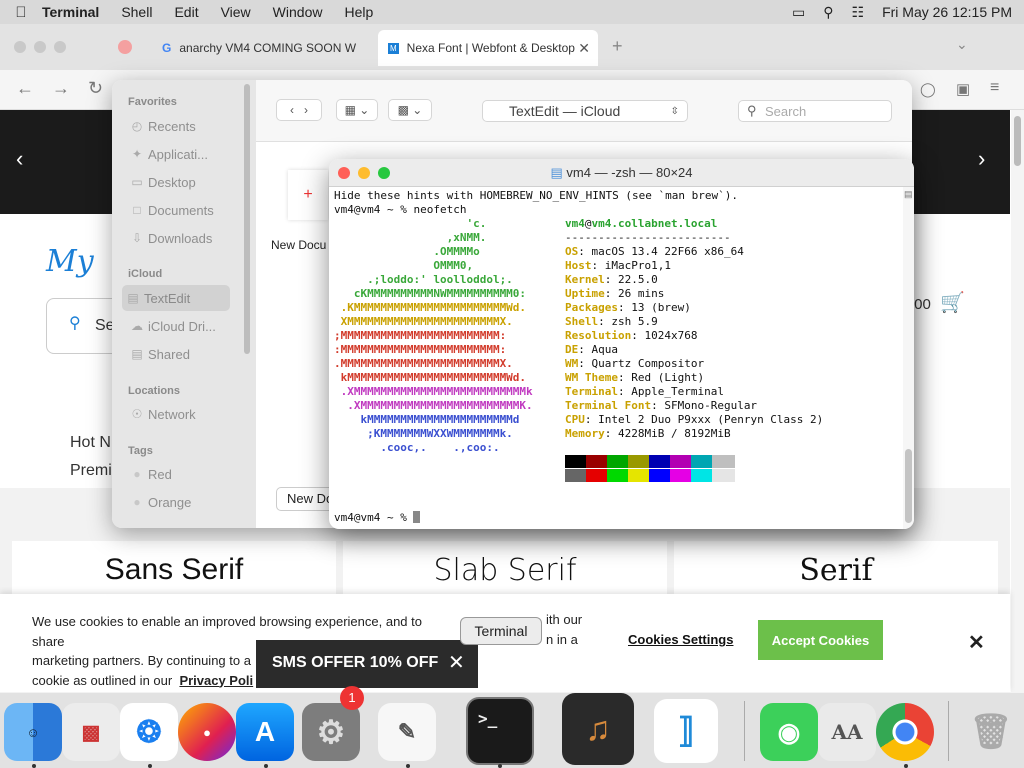 Image resolution: width=1024 pixels, height=768 pixels. Describe the element at coordinates (181, 238) in the screenshot. I see `sidebar-item-downloads: ⇩ Downloads` at that location.